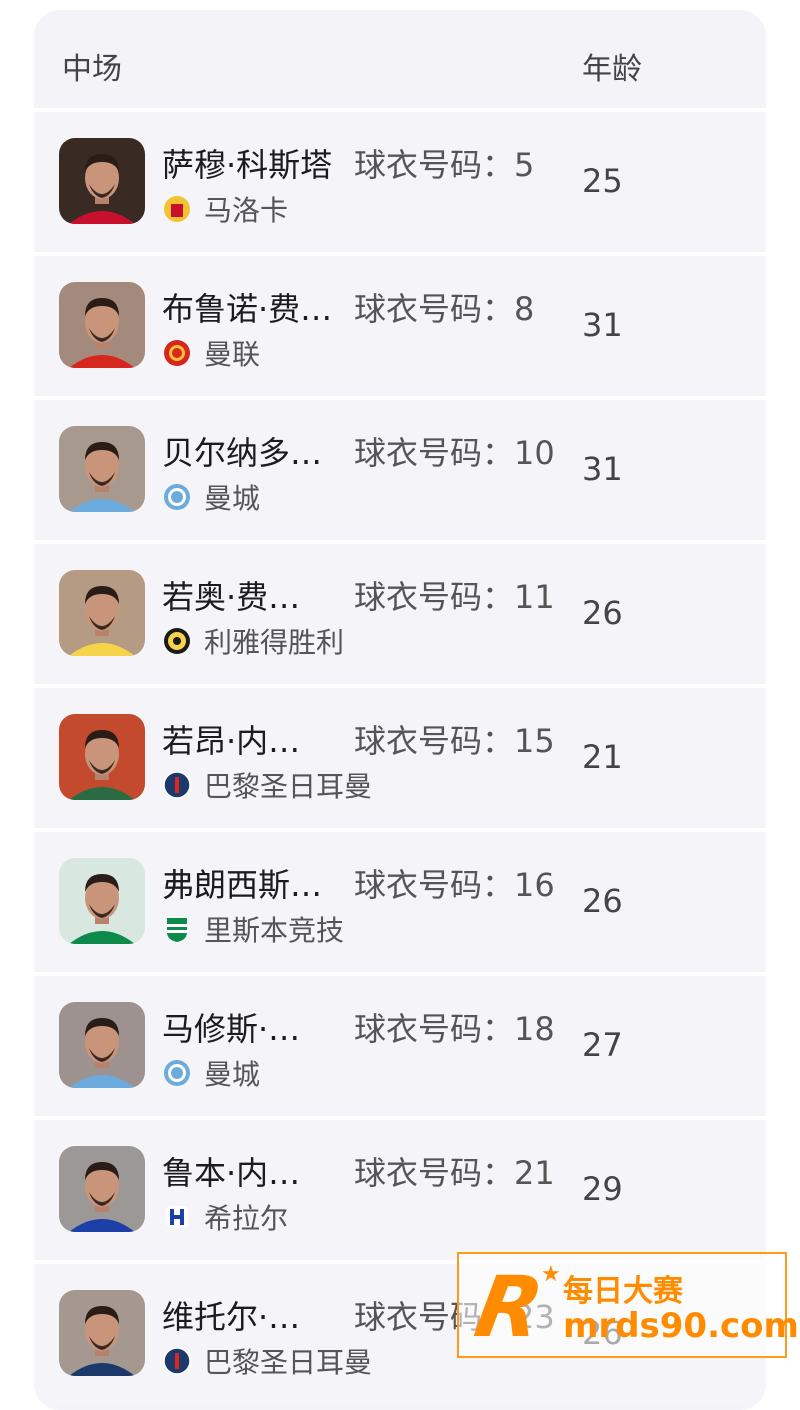  Describe the element at coordinates (246, 210) in the screenshot. I see `club-name: 马洛卡` at that location.